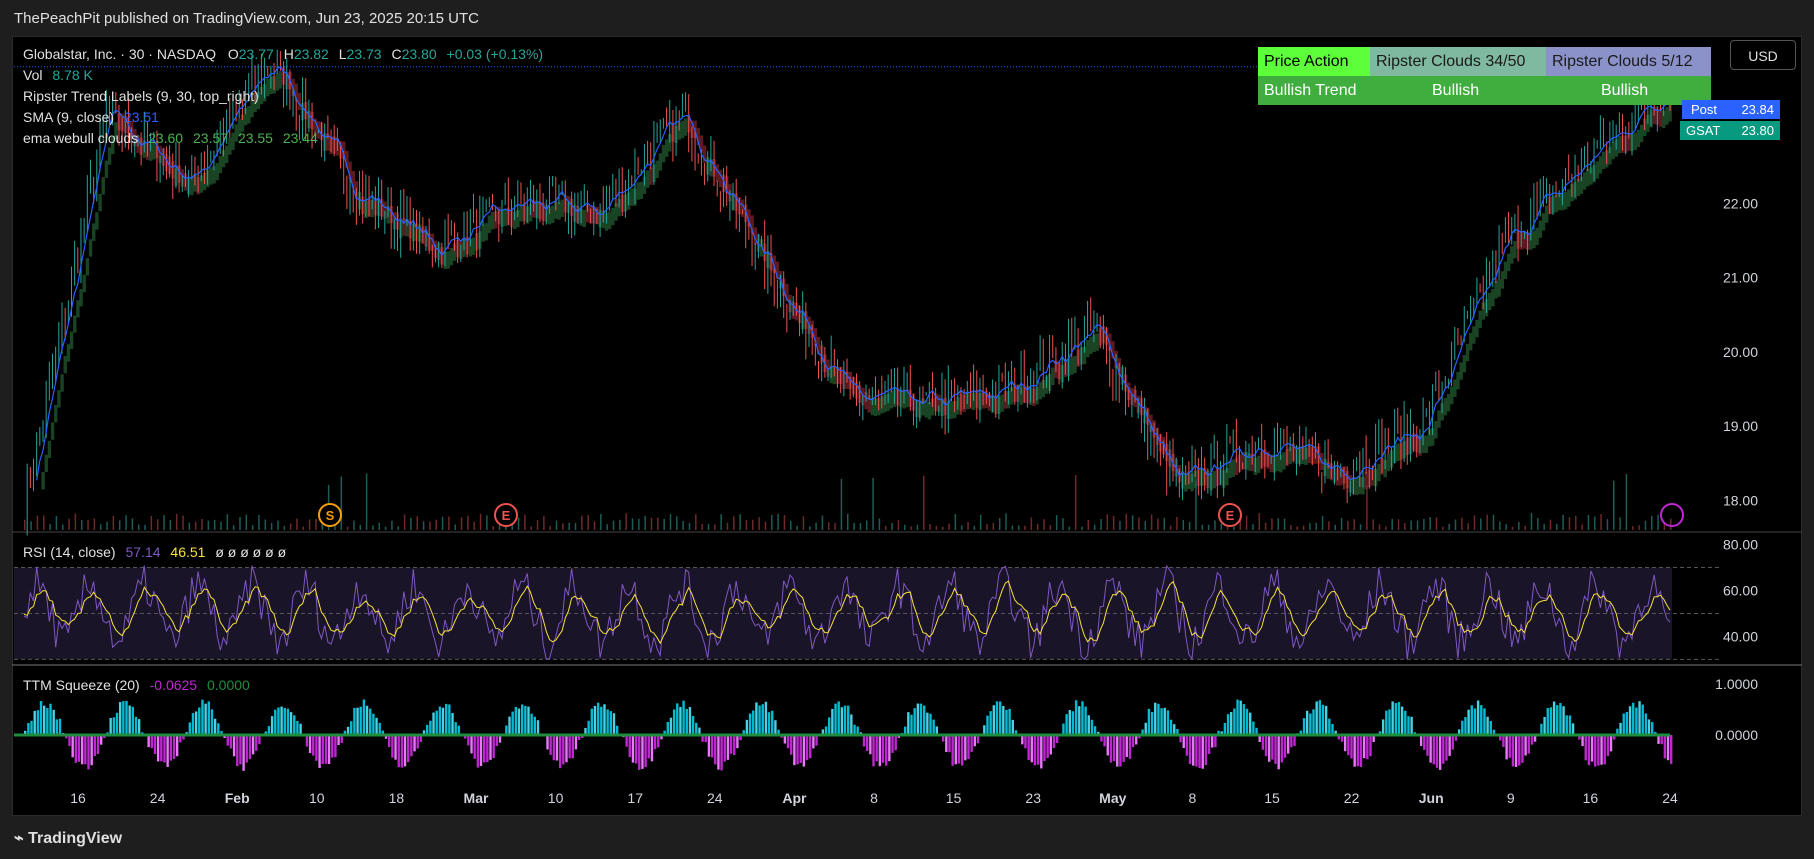 The image size is (1814, 859). I want to click on table-header-price-action: Price Action, so click(1314, 61).